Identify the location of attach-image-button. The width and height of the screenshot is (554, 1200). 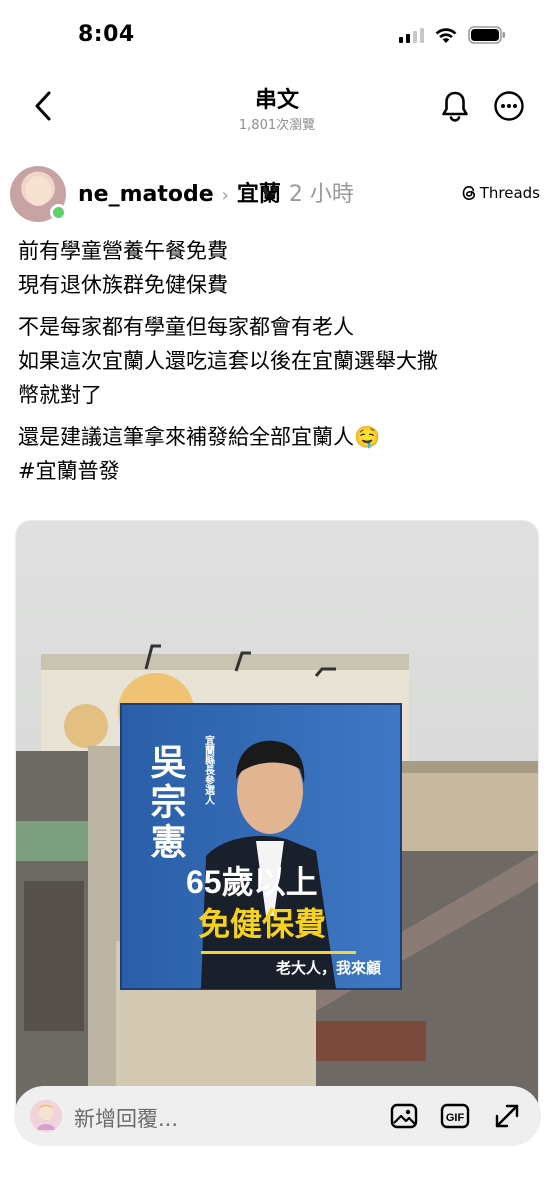
(404, 1116).